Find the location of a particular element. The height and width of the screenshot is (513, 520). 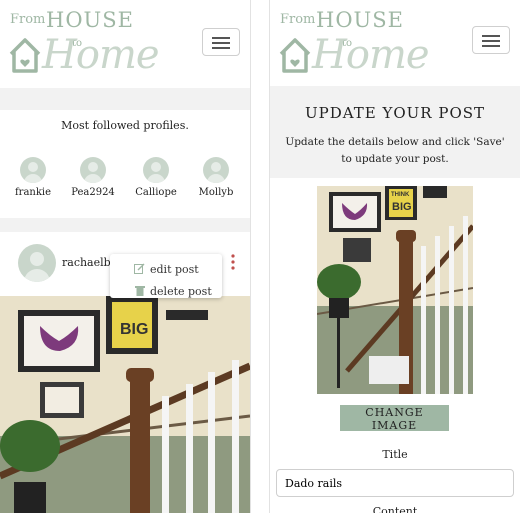

content-label: Content is located at coordinates (395, 509).